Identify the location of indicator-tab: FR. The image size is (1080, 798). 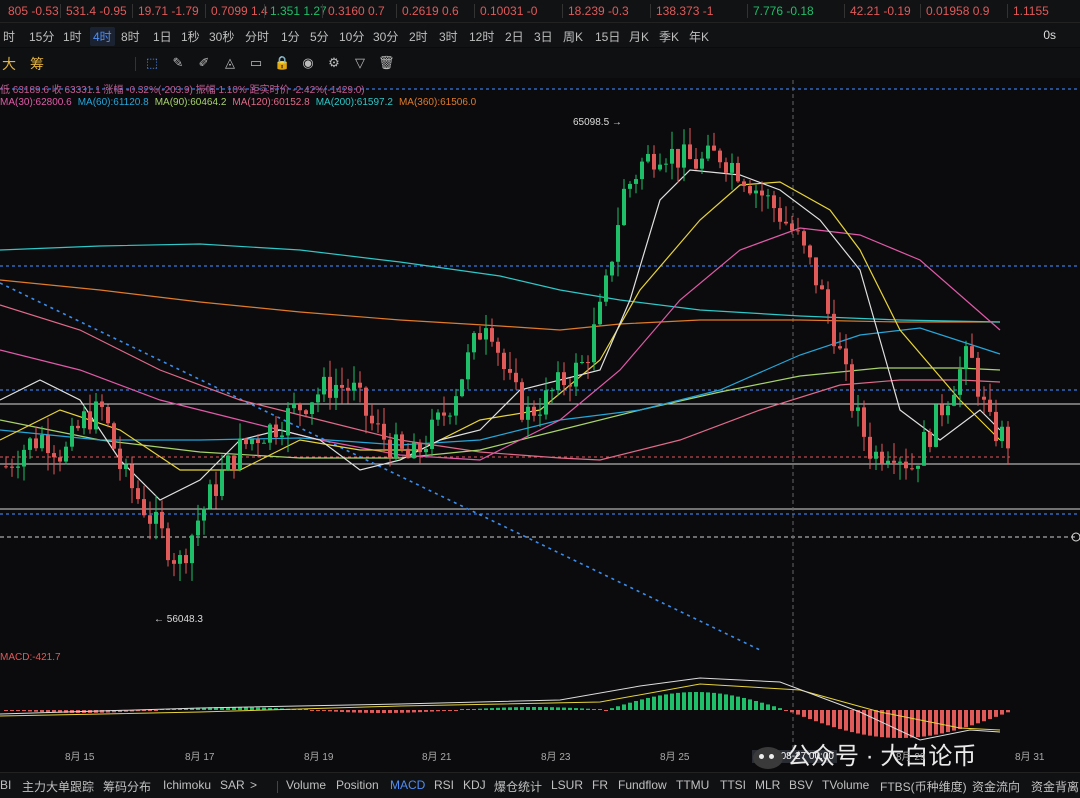
(600, 785).